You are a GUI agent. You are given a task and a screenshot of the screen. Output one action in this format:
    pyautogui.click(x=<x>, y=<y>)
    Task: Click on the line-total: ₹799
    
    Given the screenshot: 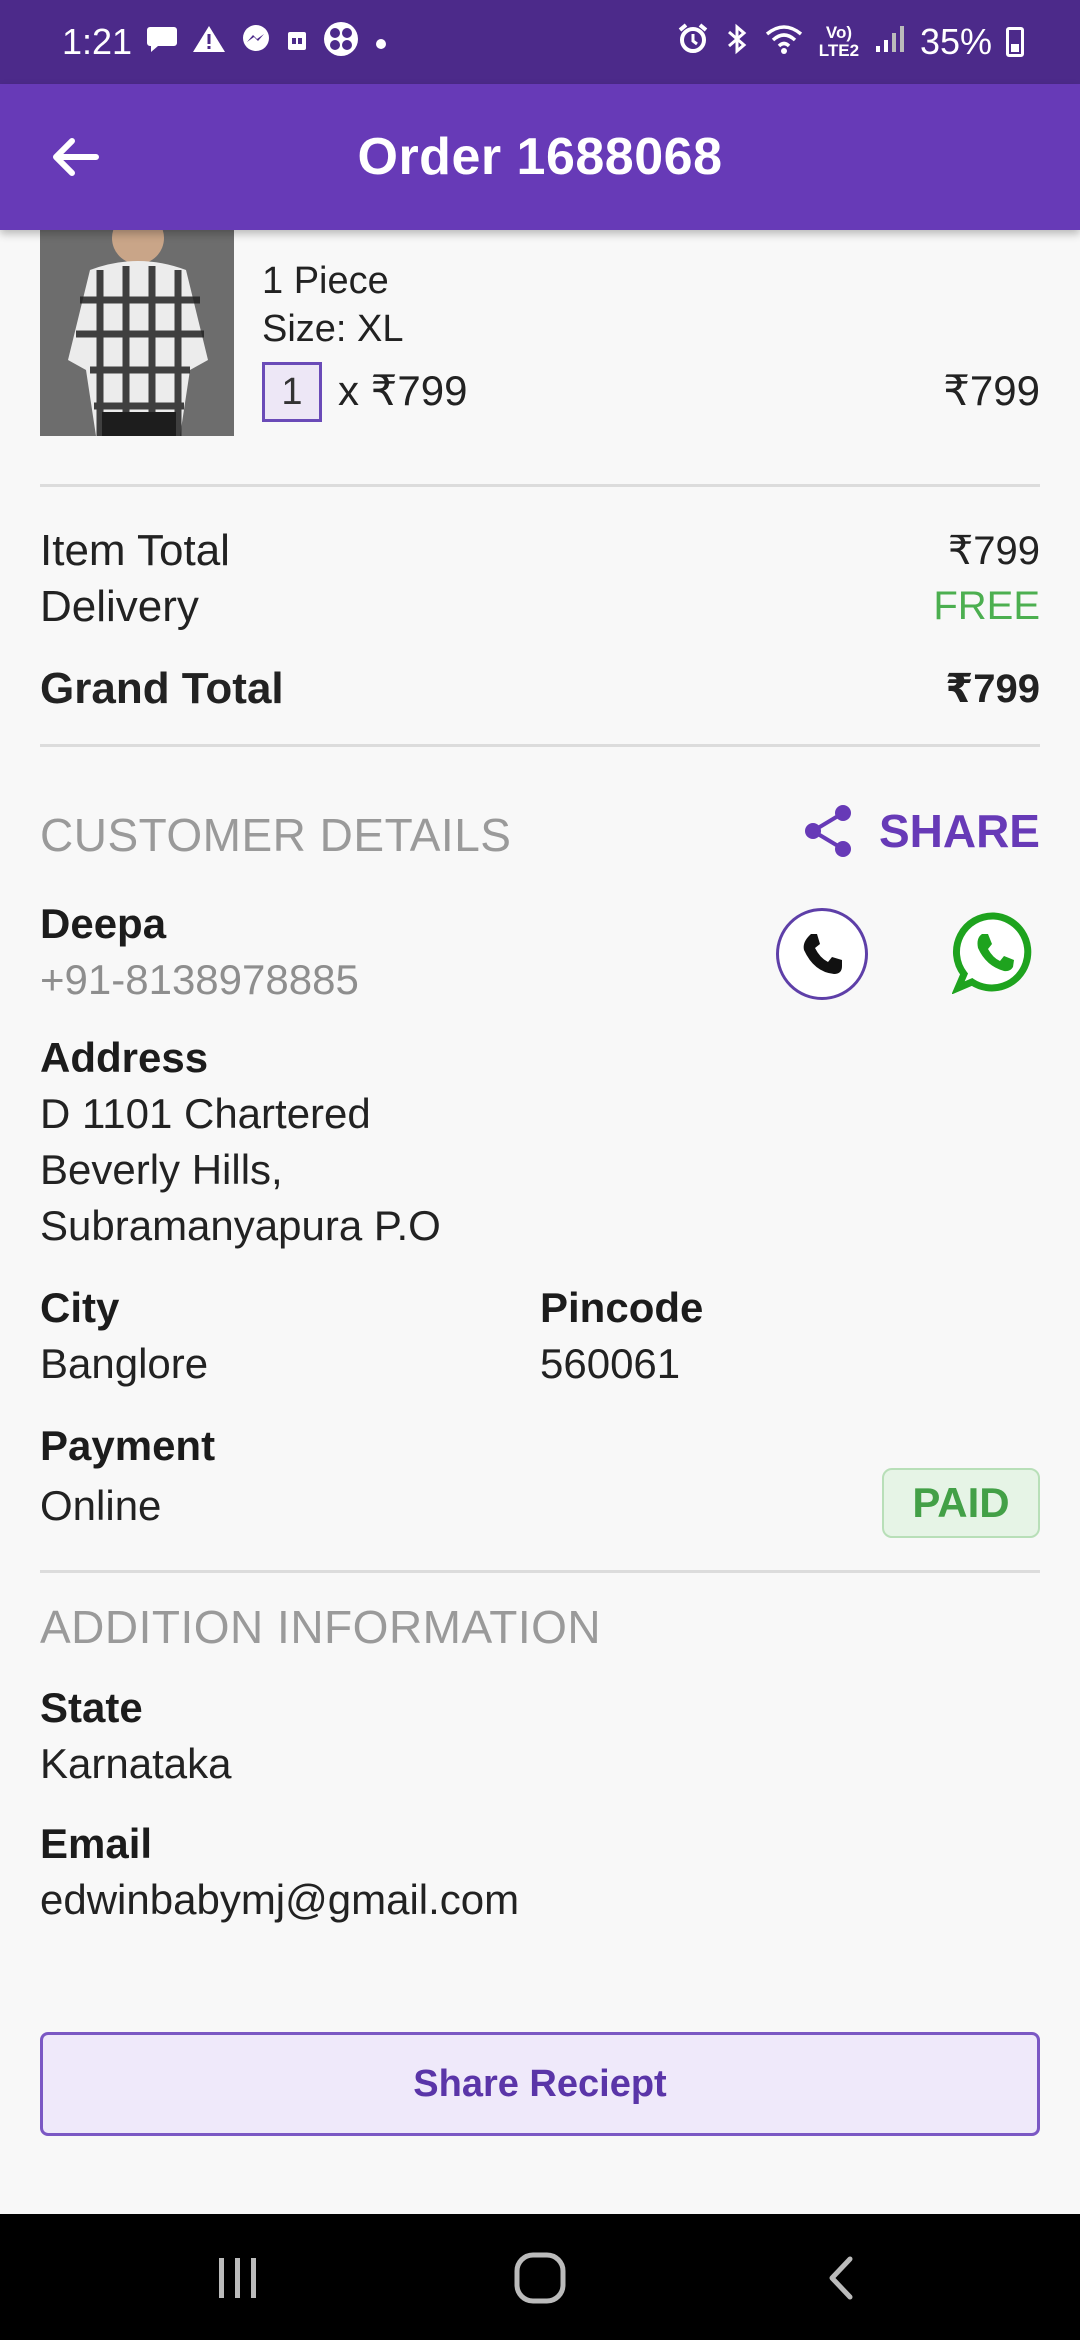 What is the action you would take?
    pyautogui.click(x=991, y=390)
    